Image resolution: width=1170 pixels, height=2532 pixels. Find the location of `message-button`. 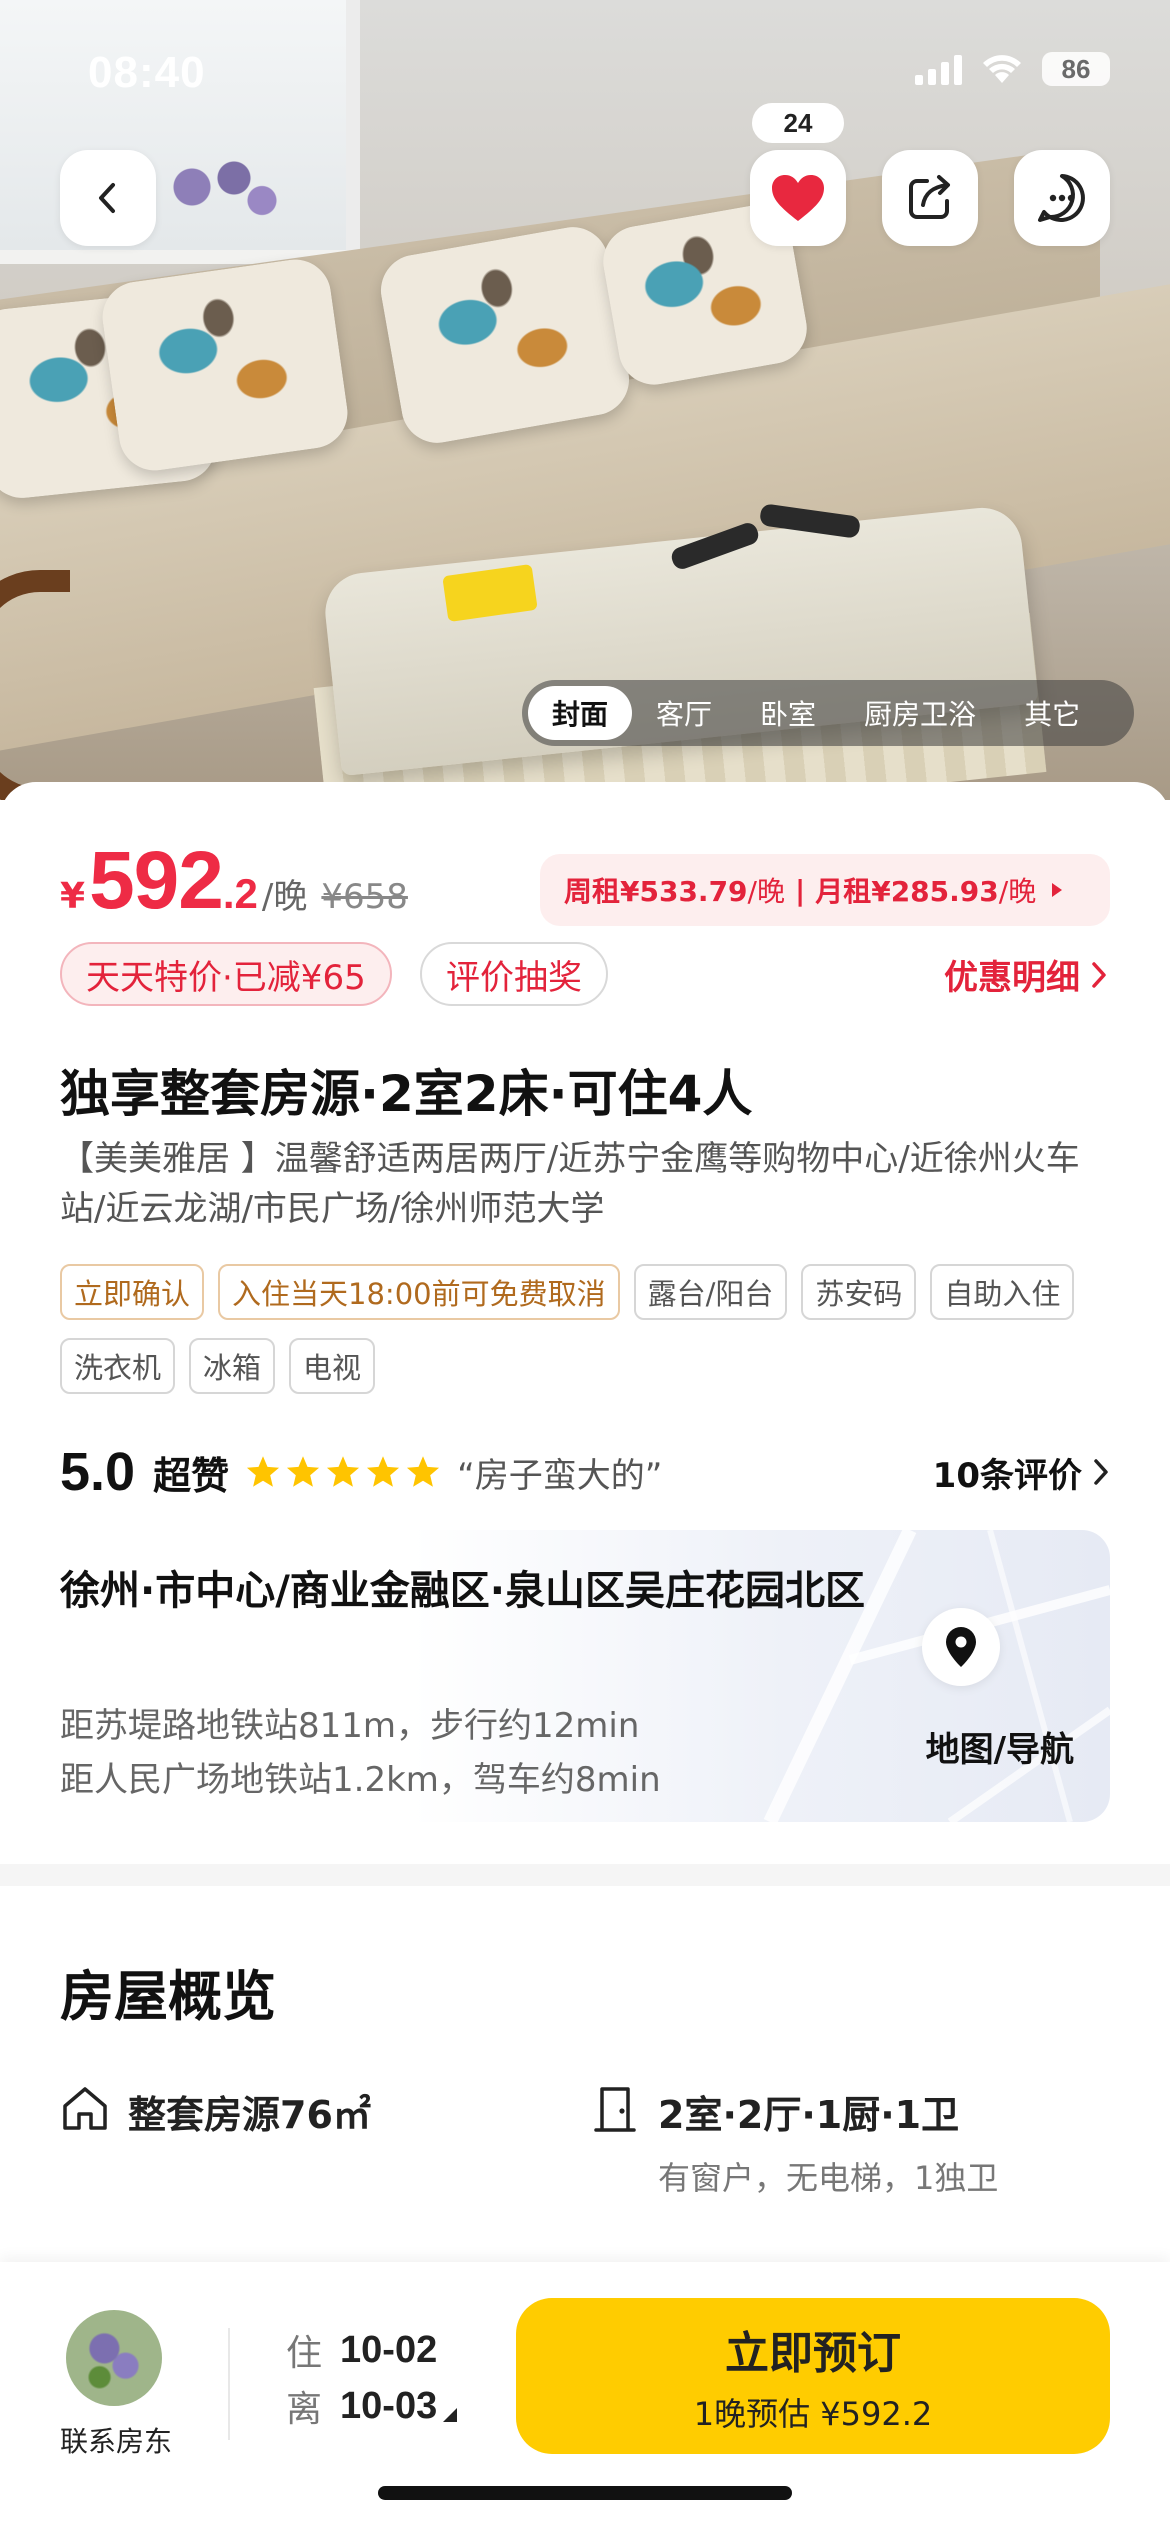

message-button is located at coordinates (1062, 198).